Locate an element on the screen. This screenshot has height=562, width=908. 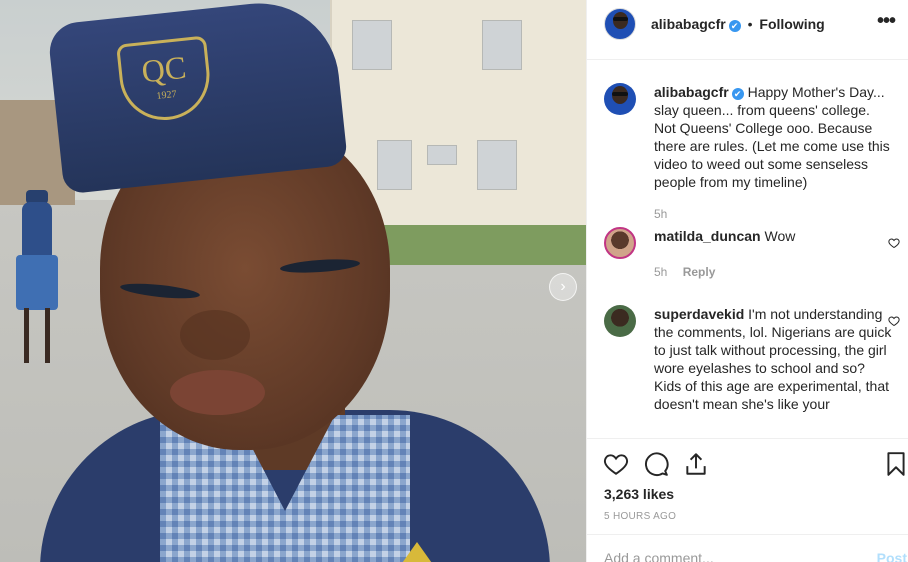
post-timestamp: 5 HOURS AGO is located at coordinates (640, 516).